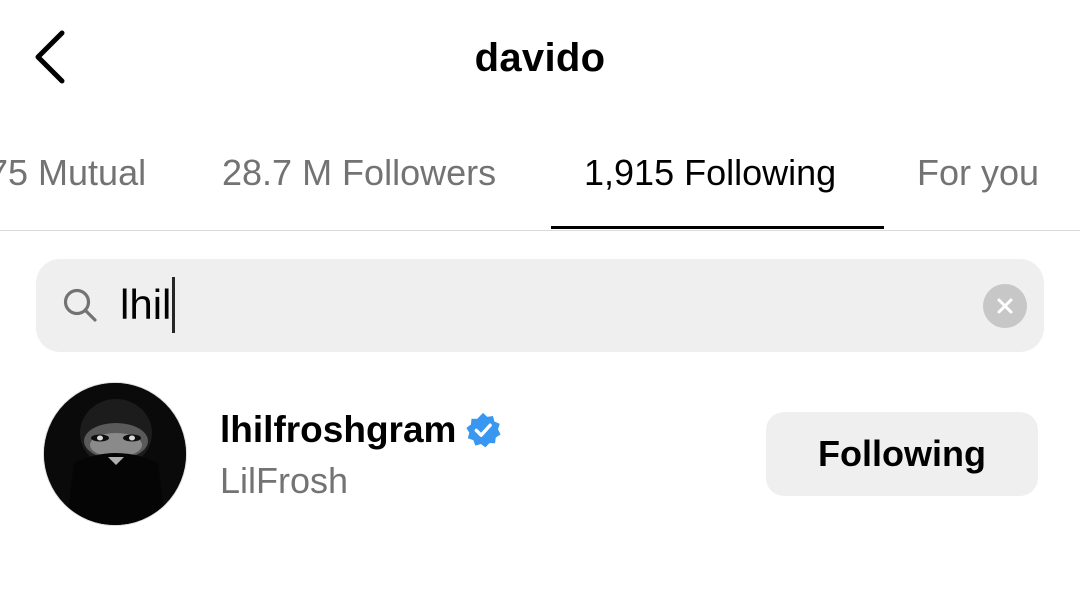 This screenshot has width=1080, height=602. Describe the element at coordinates (80, 305) in the screenshot. I see `search-icon` at that location.